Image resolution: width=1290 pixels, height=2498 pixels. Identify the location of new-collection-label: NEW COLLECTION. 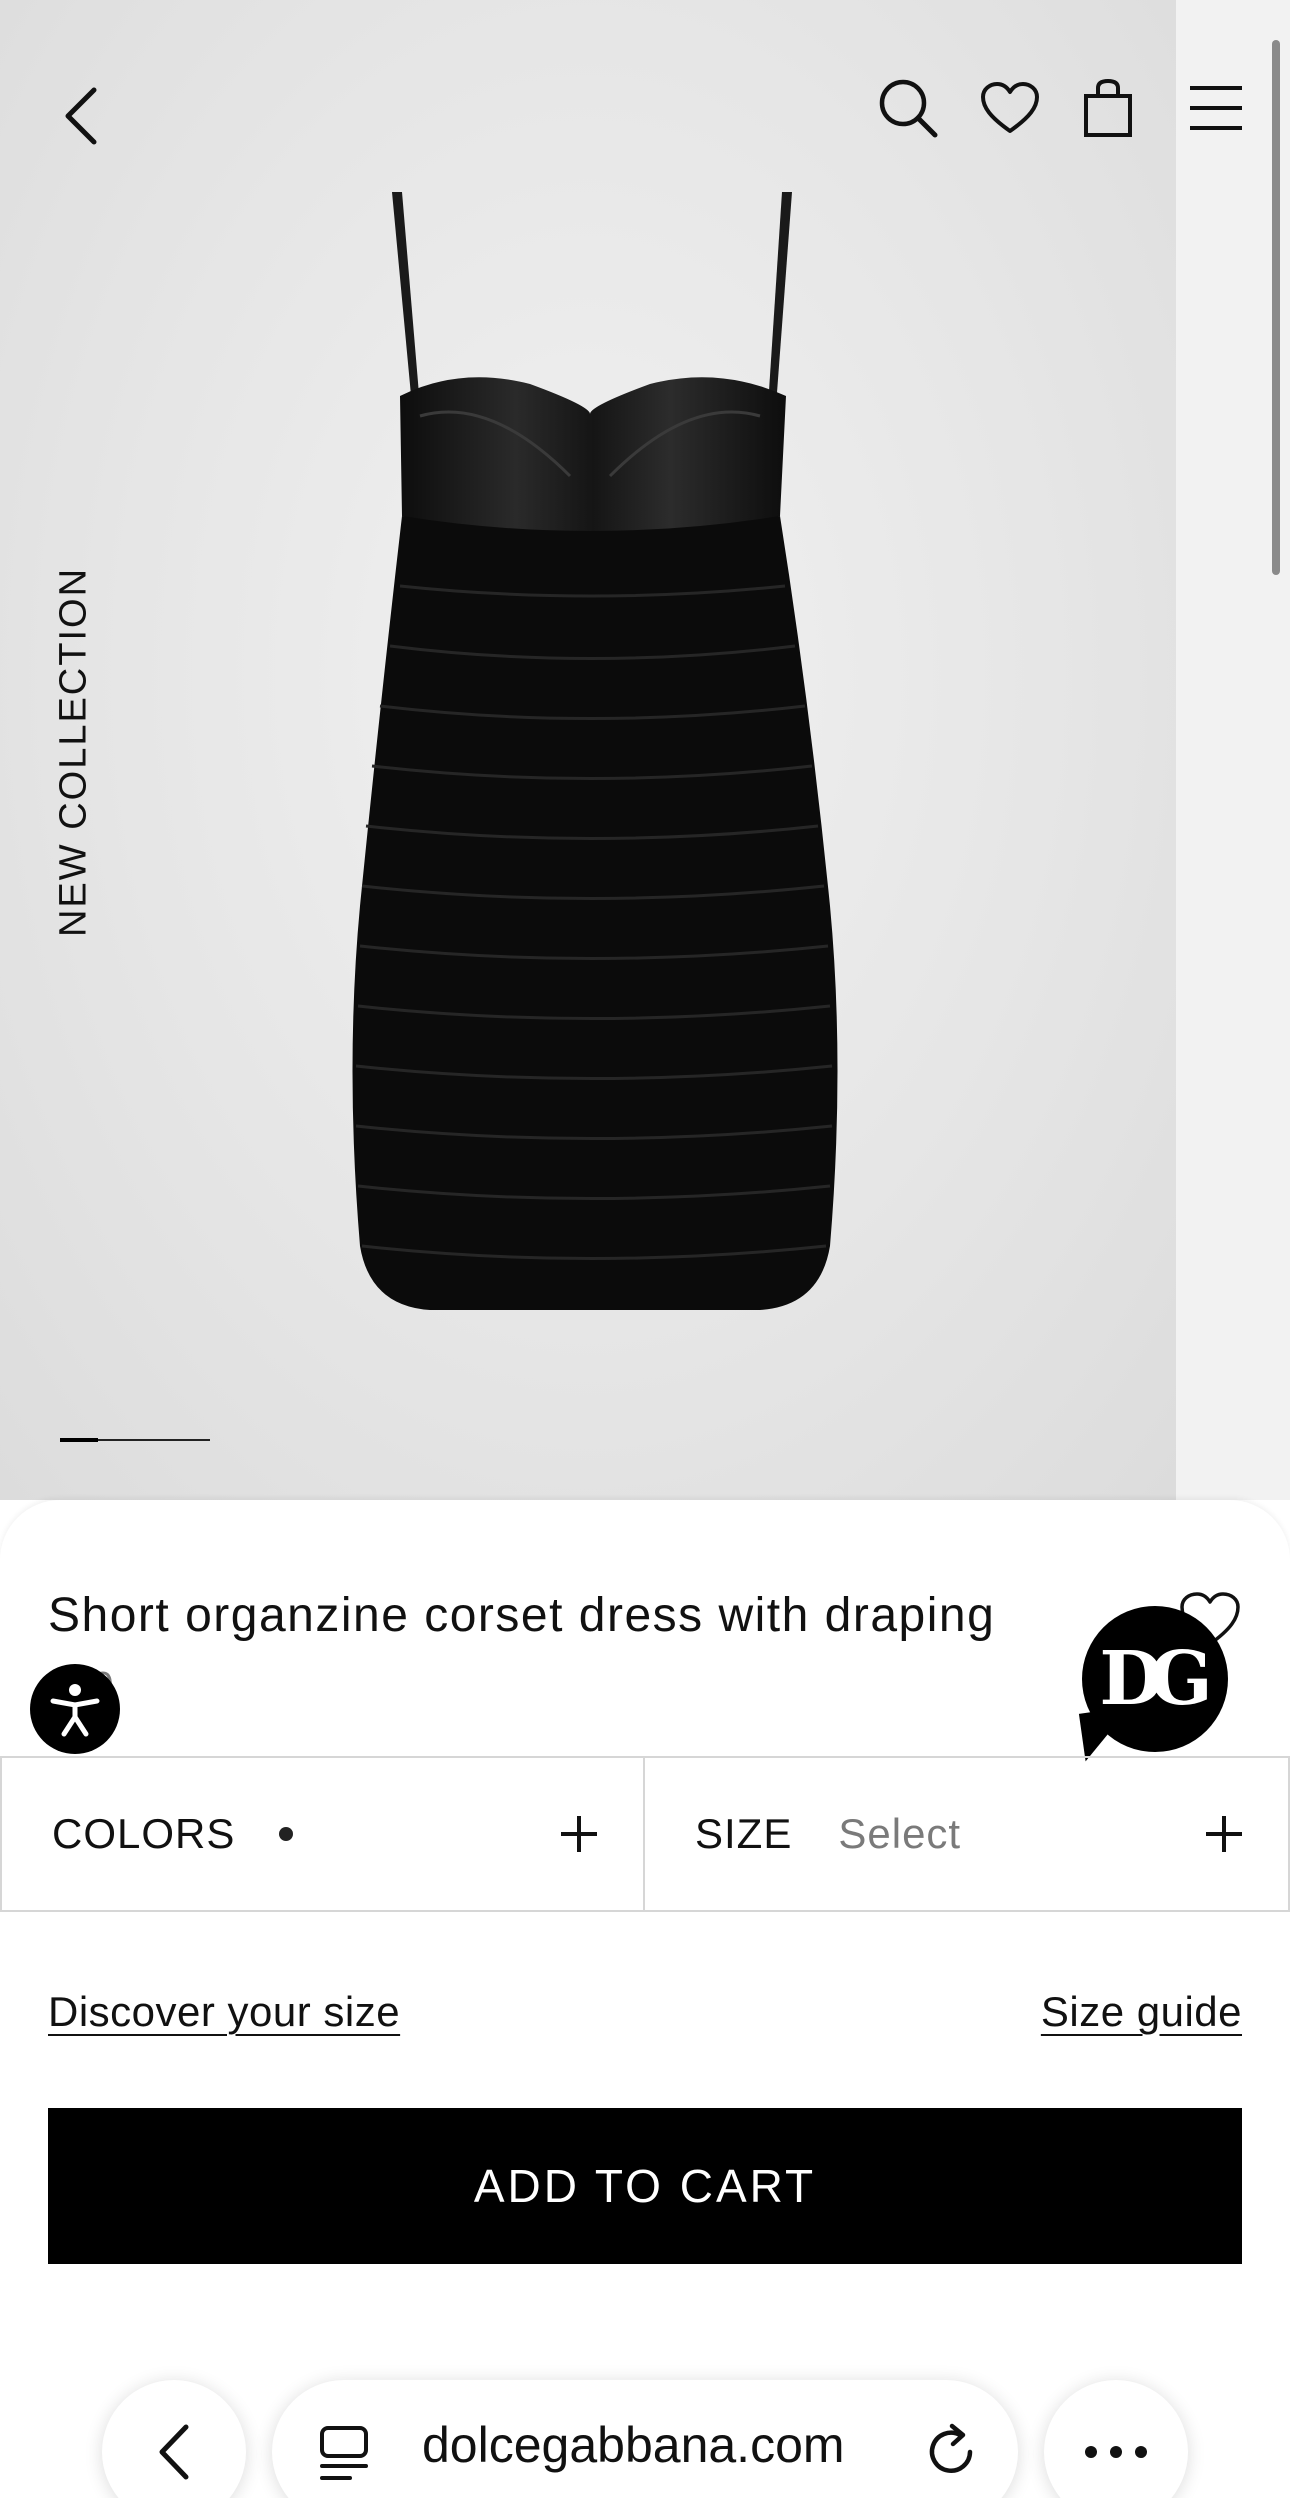
(73, 752).